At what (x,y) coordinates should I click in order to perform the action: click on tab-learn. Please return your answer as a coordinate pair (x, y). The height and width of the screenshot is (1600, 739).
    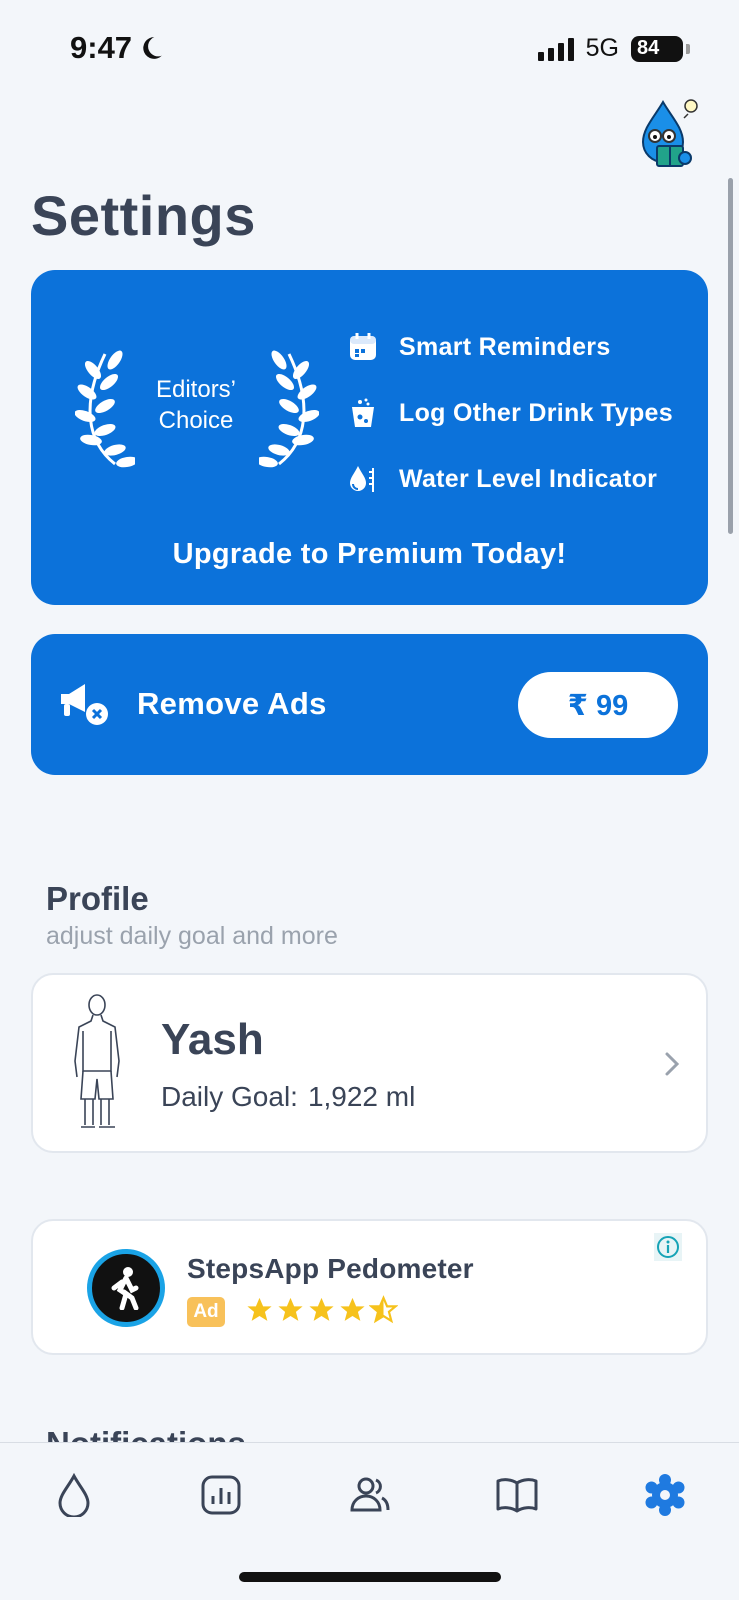
    Looking at the image, I should click on (517, 1495).